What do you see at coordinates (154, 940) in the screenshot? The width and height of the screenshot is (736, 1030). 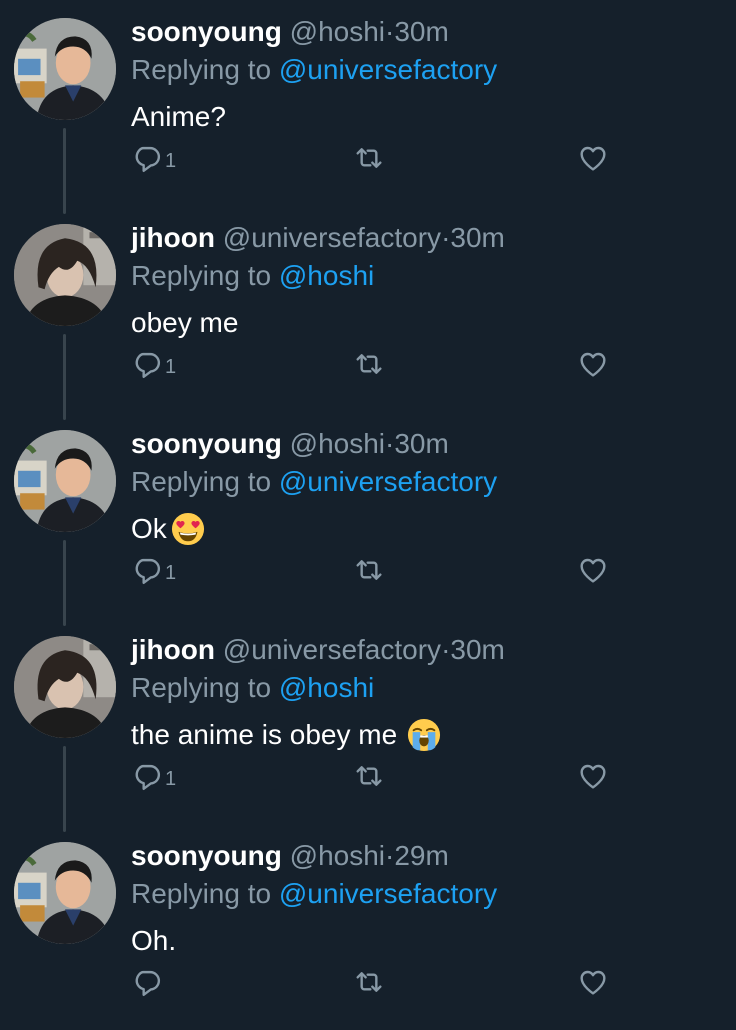 I see `tweet-text: Oh.` at bounding box center [154, 940].